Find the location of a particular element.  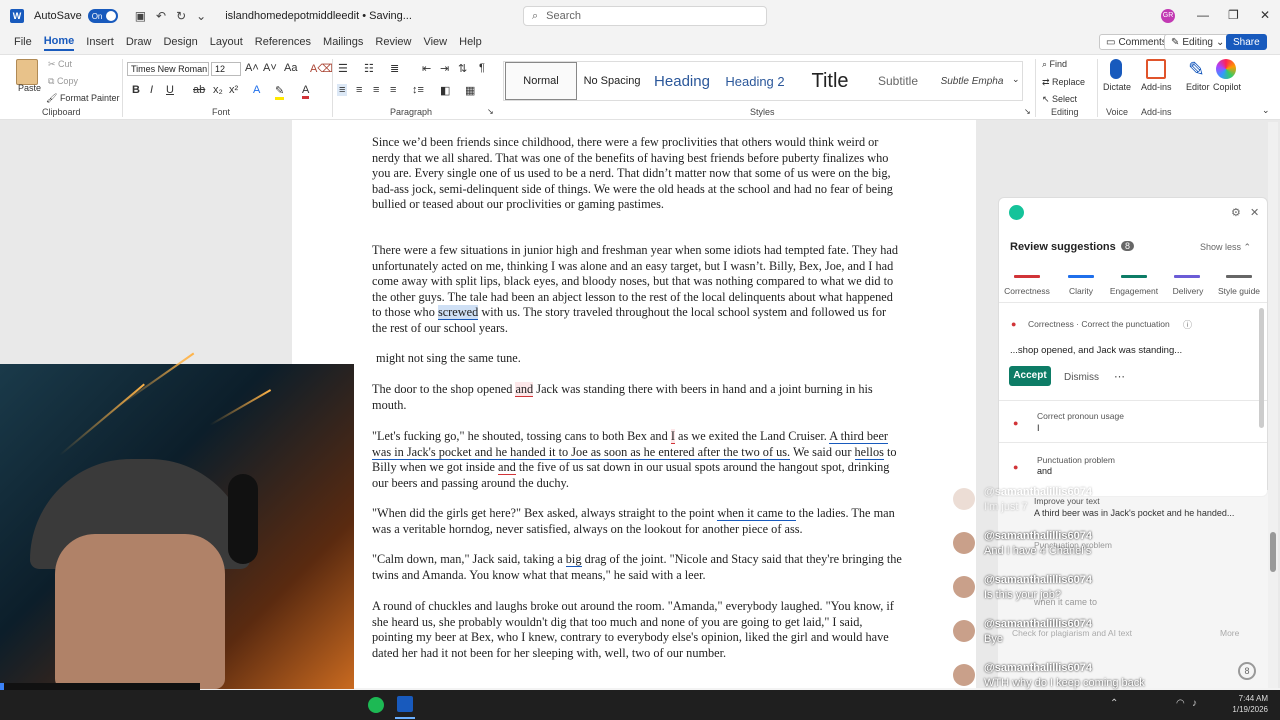

settings-icon: ⚙ is located at coordinates (1236, 212).